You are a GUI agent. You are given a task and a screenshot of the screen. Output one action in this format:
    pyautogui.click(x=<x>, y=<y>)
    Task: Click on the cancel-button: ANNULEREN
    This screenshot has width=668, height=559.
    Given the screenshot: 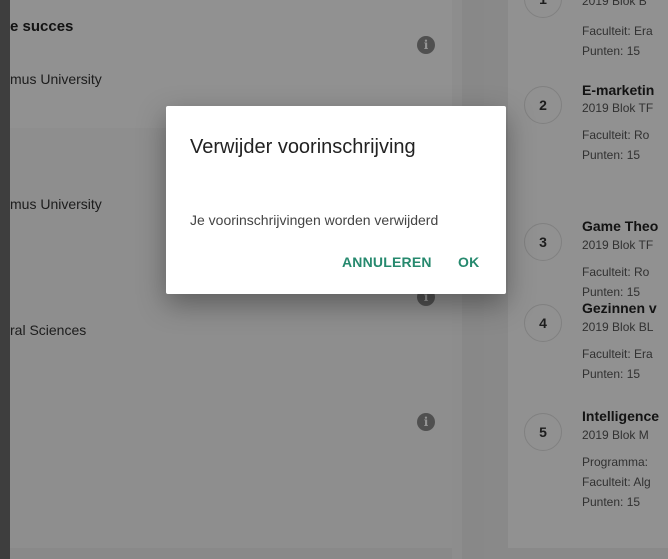 What is the action you would take?
    pyautogui.click(x=387, y=262)
    